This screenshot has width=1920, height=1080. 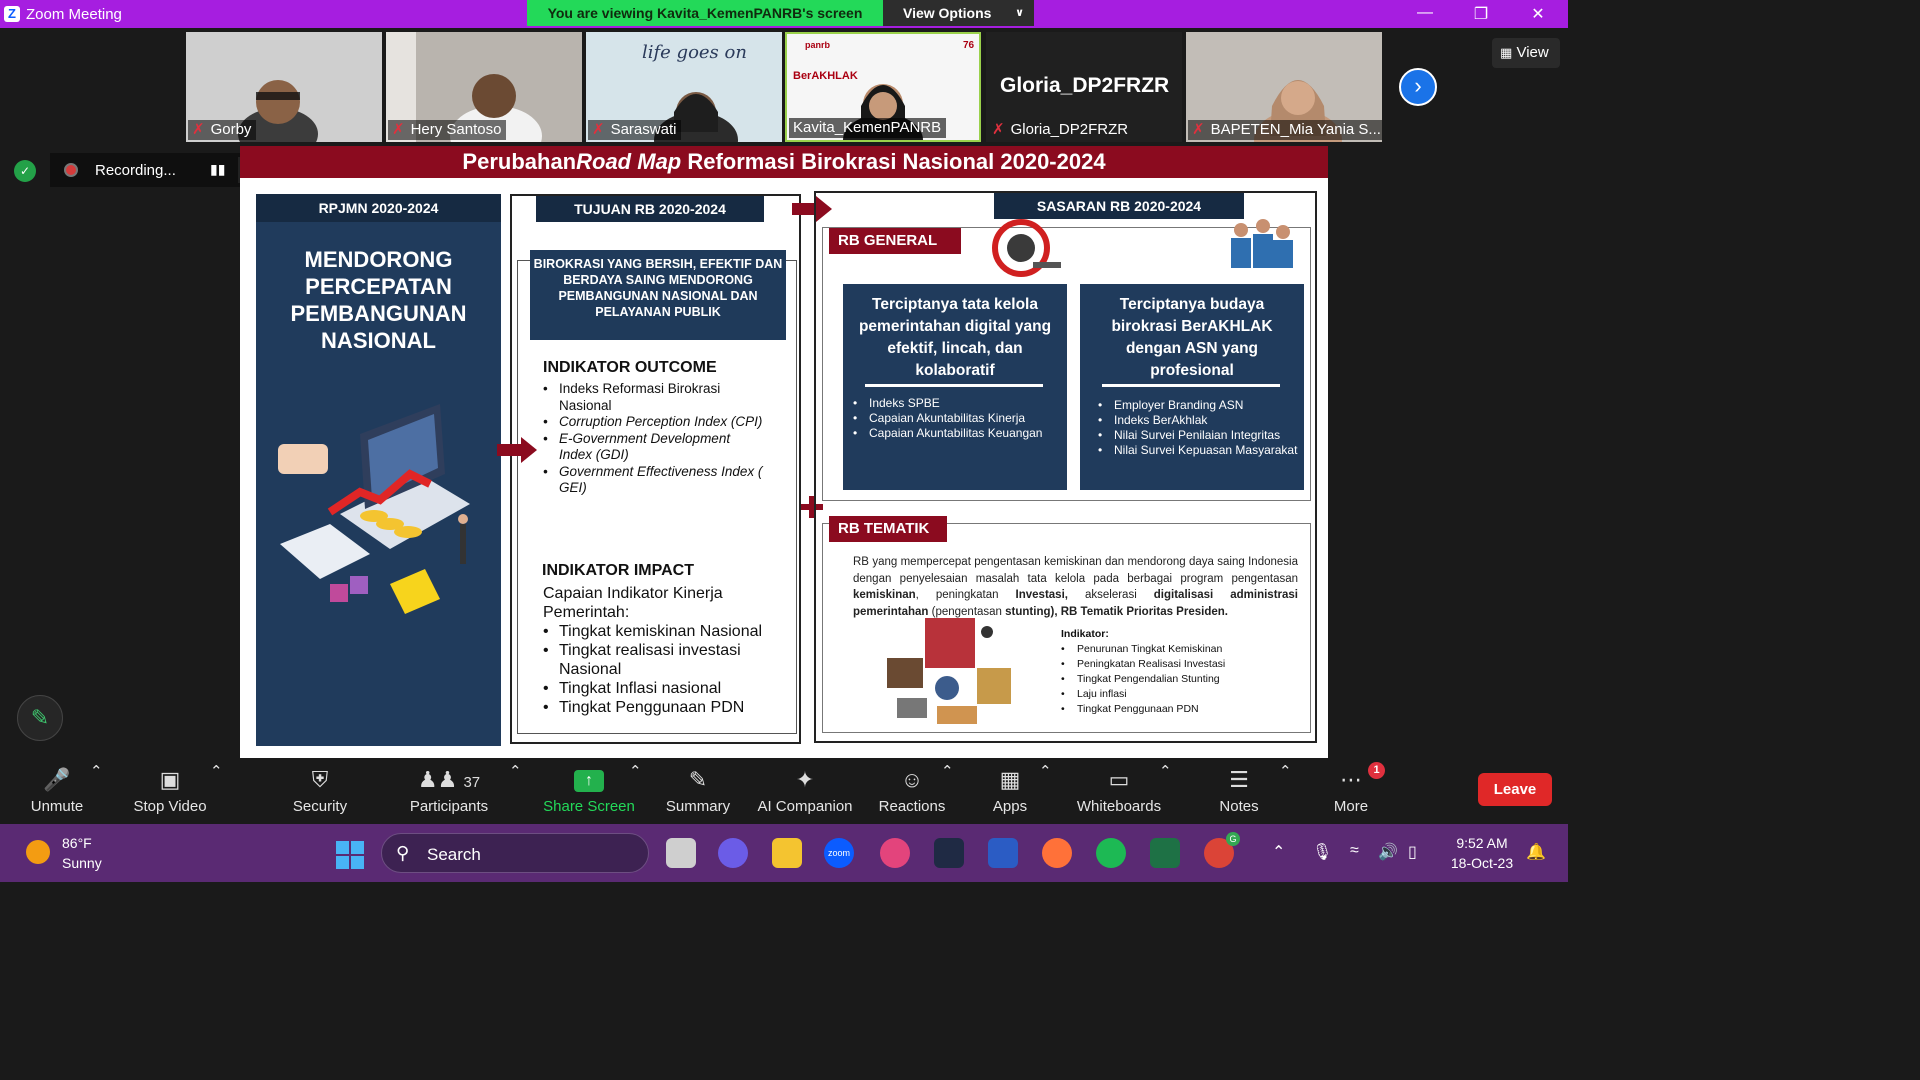 I want to click on minimize-icon: —, so click(x=1425, y=13).